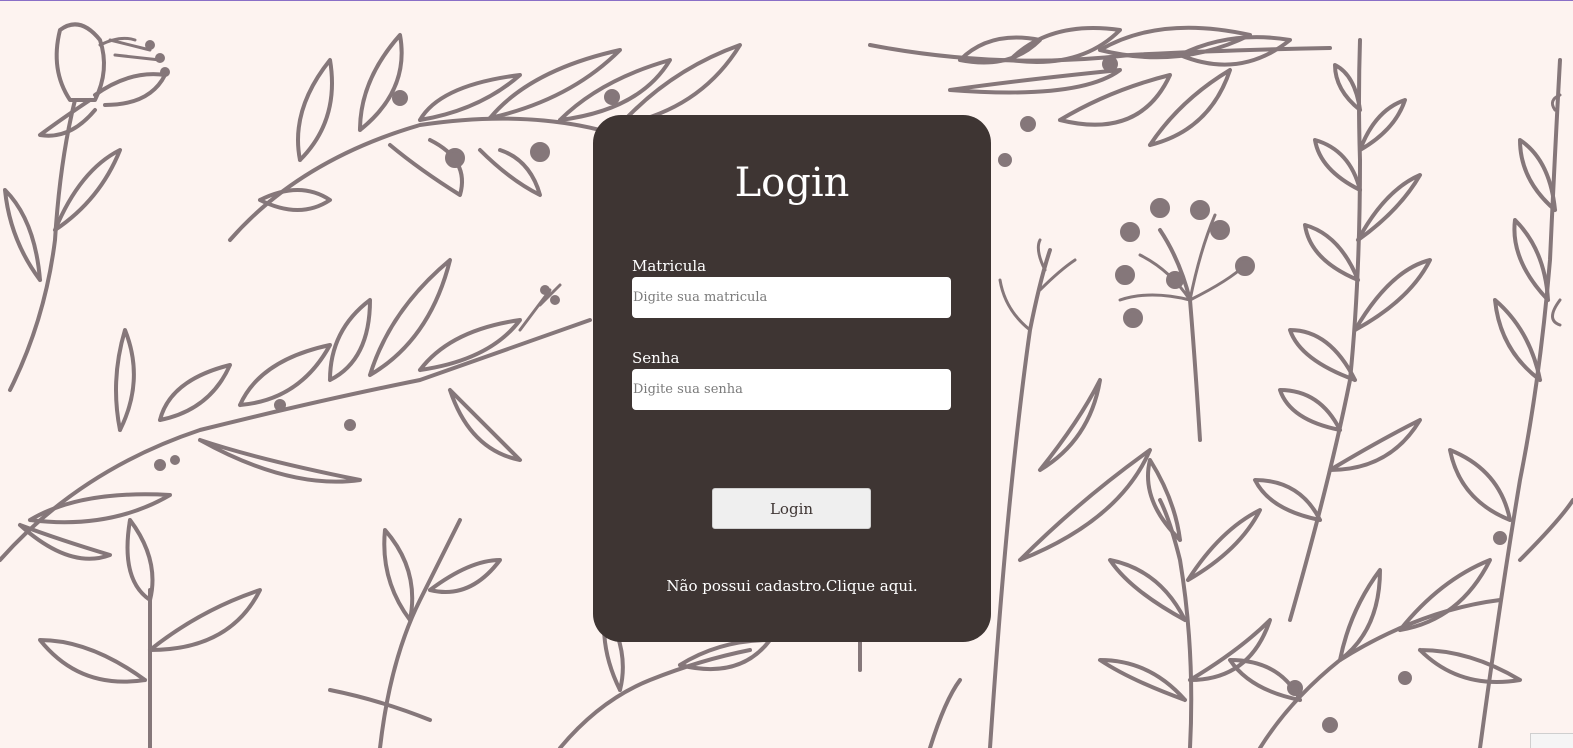 This screenshot has height=748, width=1573. What do you see at coordinates (792, 586) in the screenshot?
I see `signup-link: Não possui cadastro.Clique aqui.` at bounding box center [792, 586].